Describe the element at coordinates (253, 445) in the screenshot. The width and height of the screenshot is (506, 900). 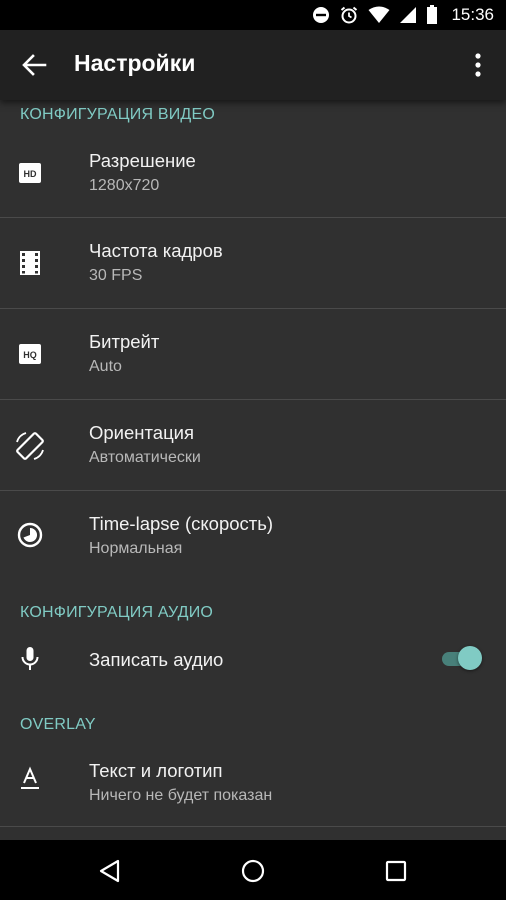
I see `setting-orientation: Ориентация Автоматически` at that location.